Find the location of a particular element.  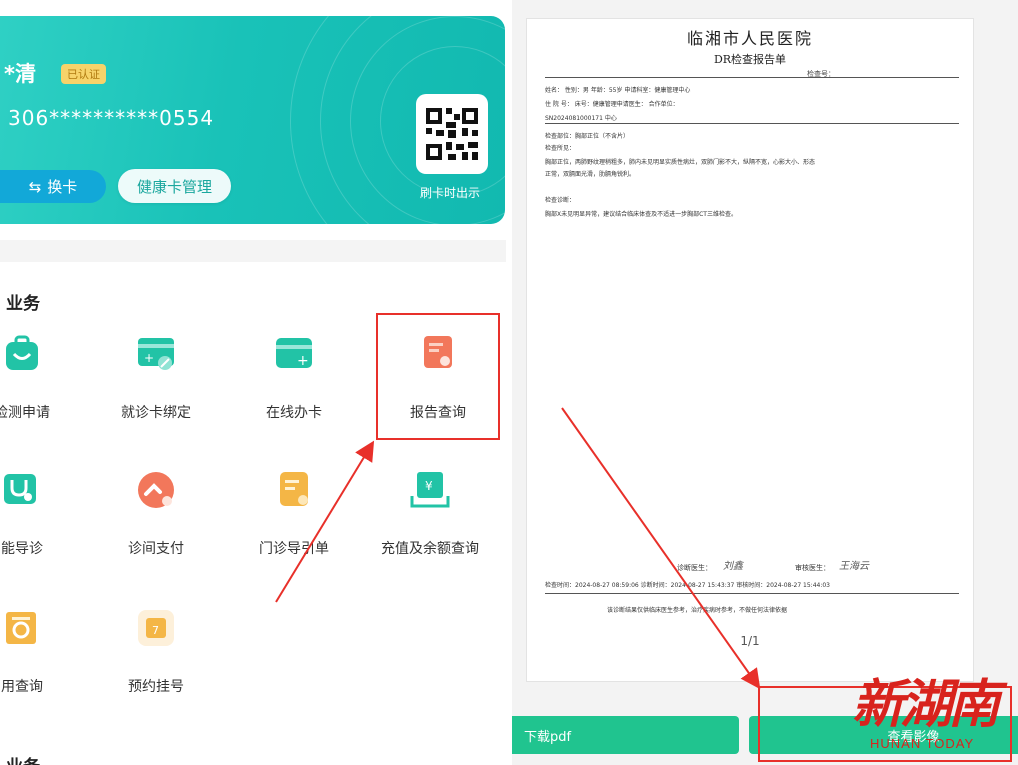

report-line: 检查部位：胸部正位（不含片） is located at coordinates (587, 136).